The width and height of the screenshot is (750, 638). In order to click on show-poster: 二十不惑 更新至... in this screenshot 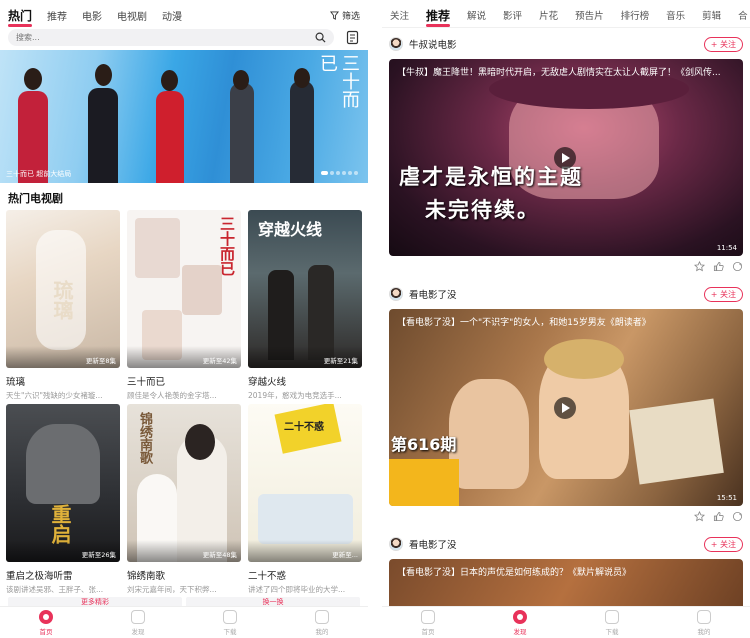, I will do `click(305, 483)`.